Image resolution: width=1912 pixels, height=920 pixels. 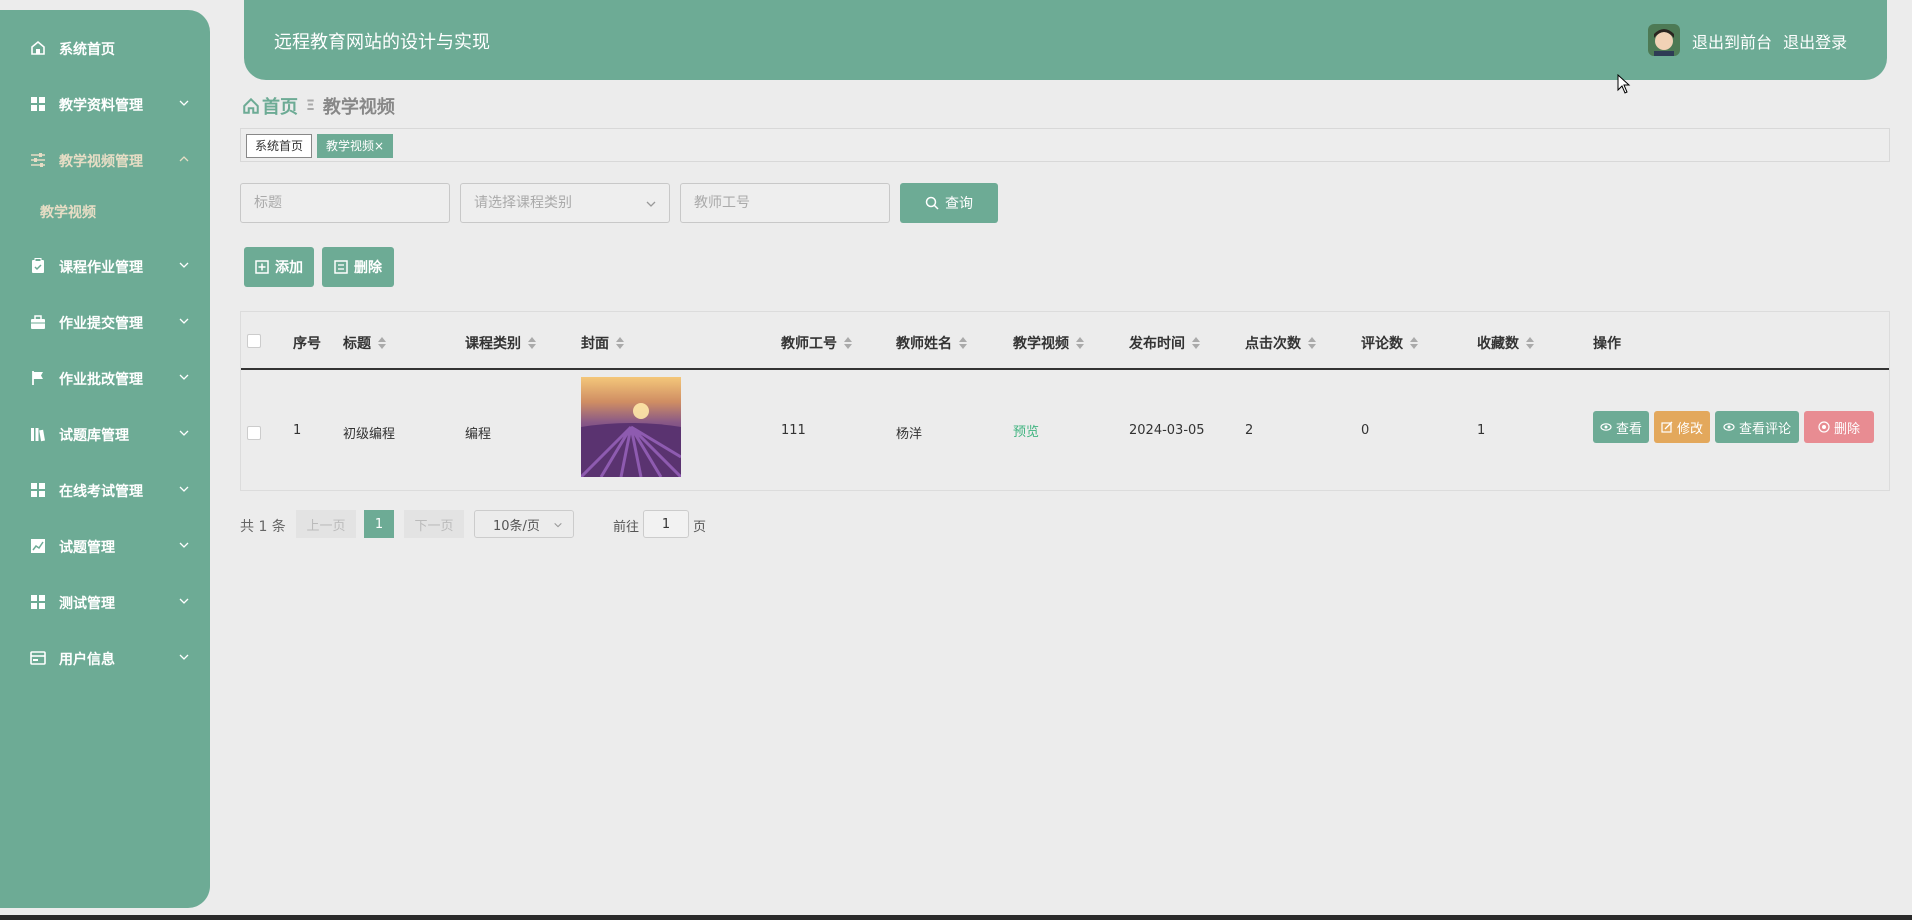 I want to click on col-header-publish-time: 发布时间, so click(x=1165, y=343).